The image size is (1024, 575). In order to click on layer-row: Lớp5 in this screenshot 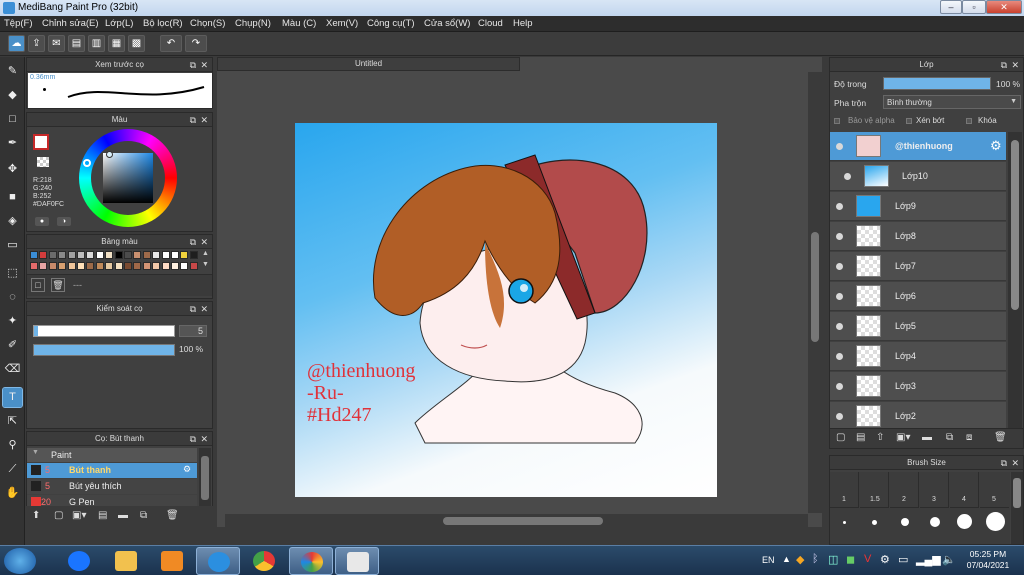, I will do `click(918, 326)`.